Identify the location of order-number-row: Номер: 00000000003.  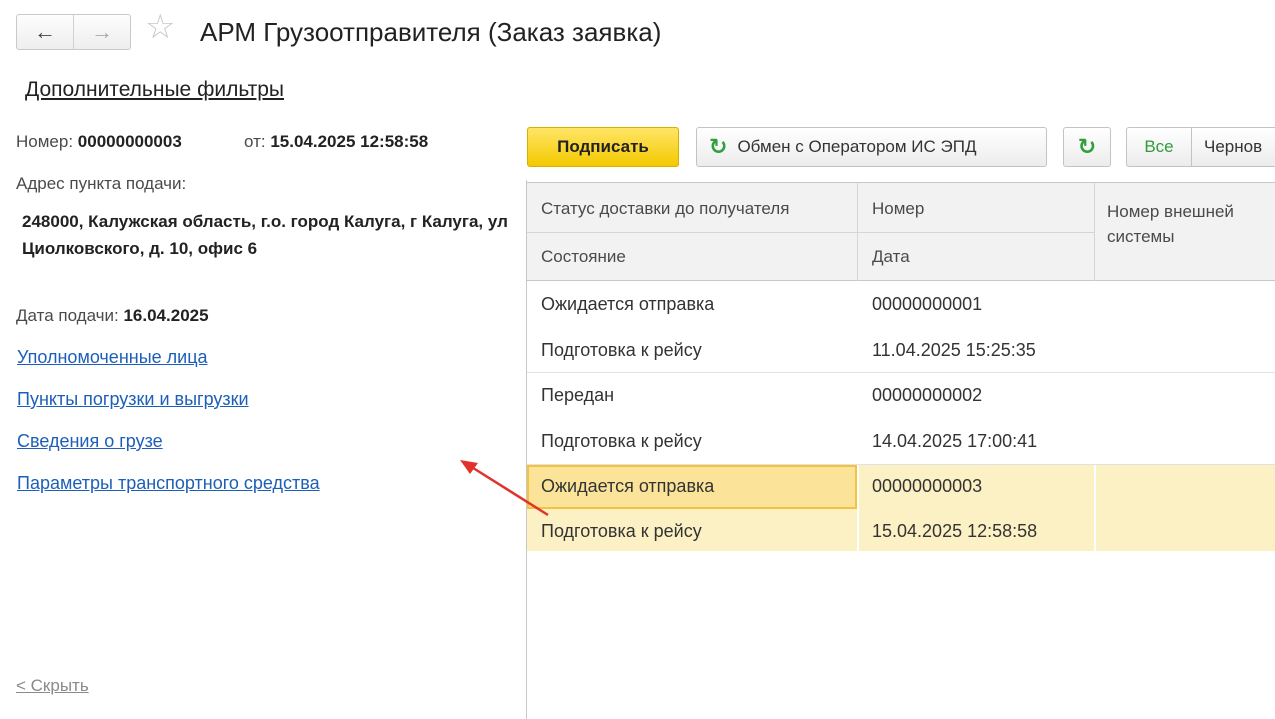
(99, 142).